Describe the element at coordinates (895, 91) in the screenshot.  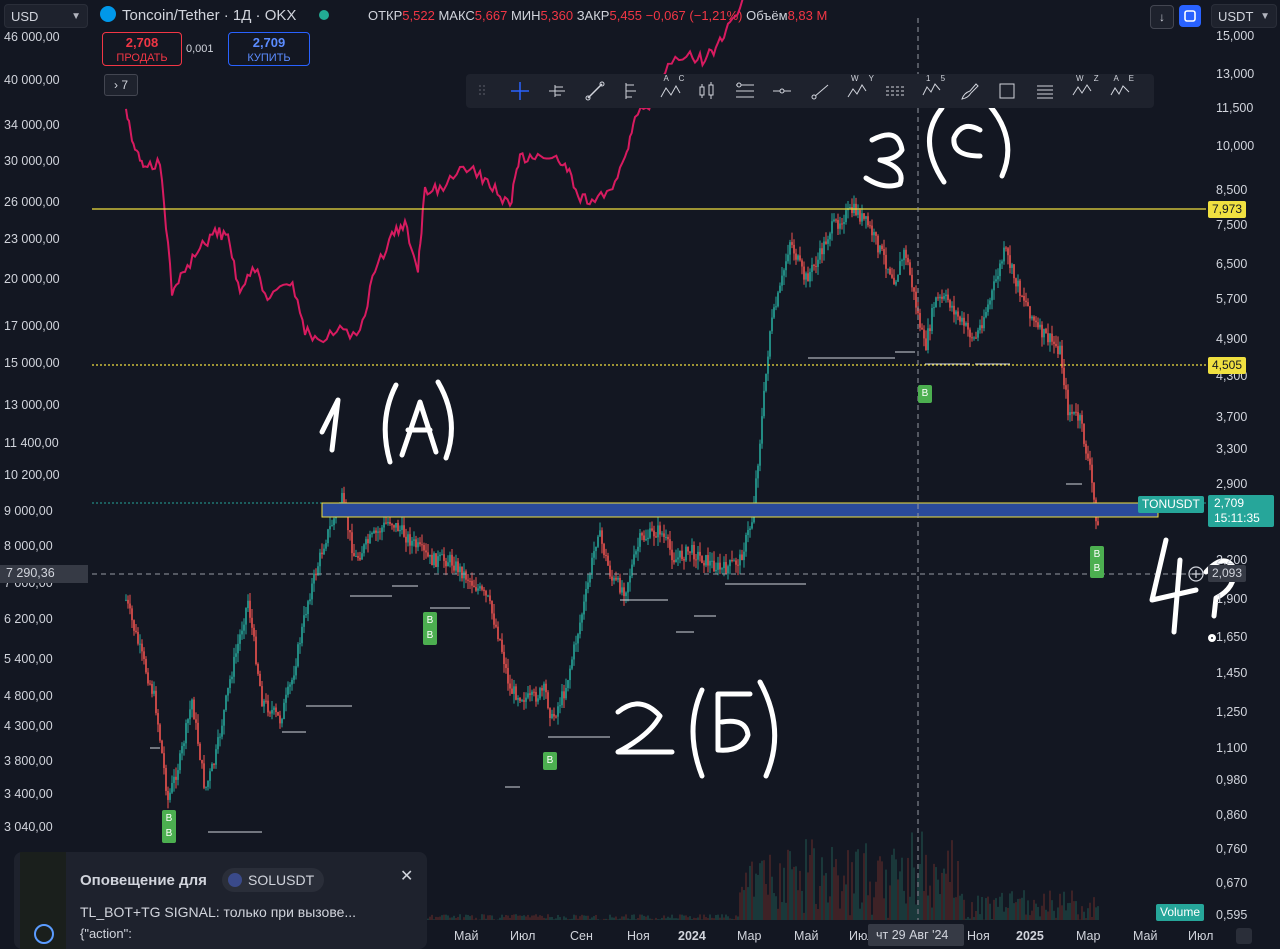
I see `parallel-channel-icon` at that location.